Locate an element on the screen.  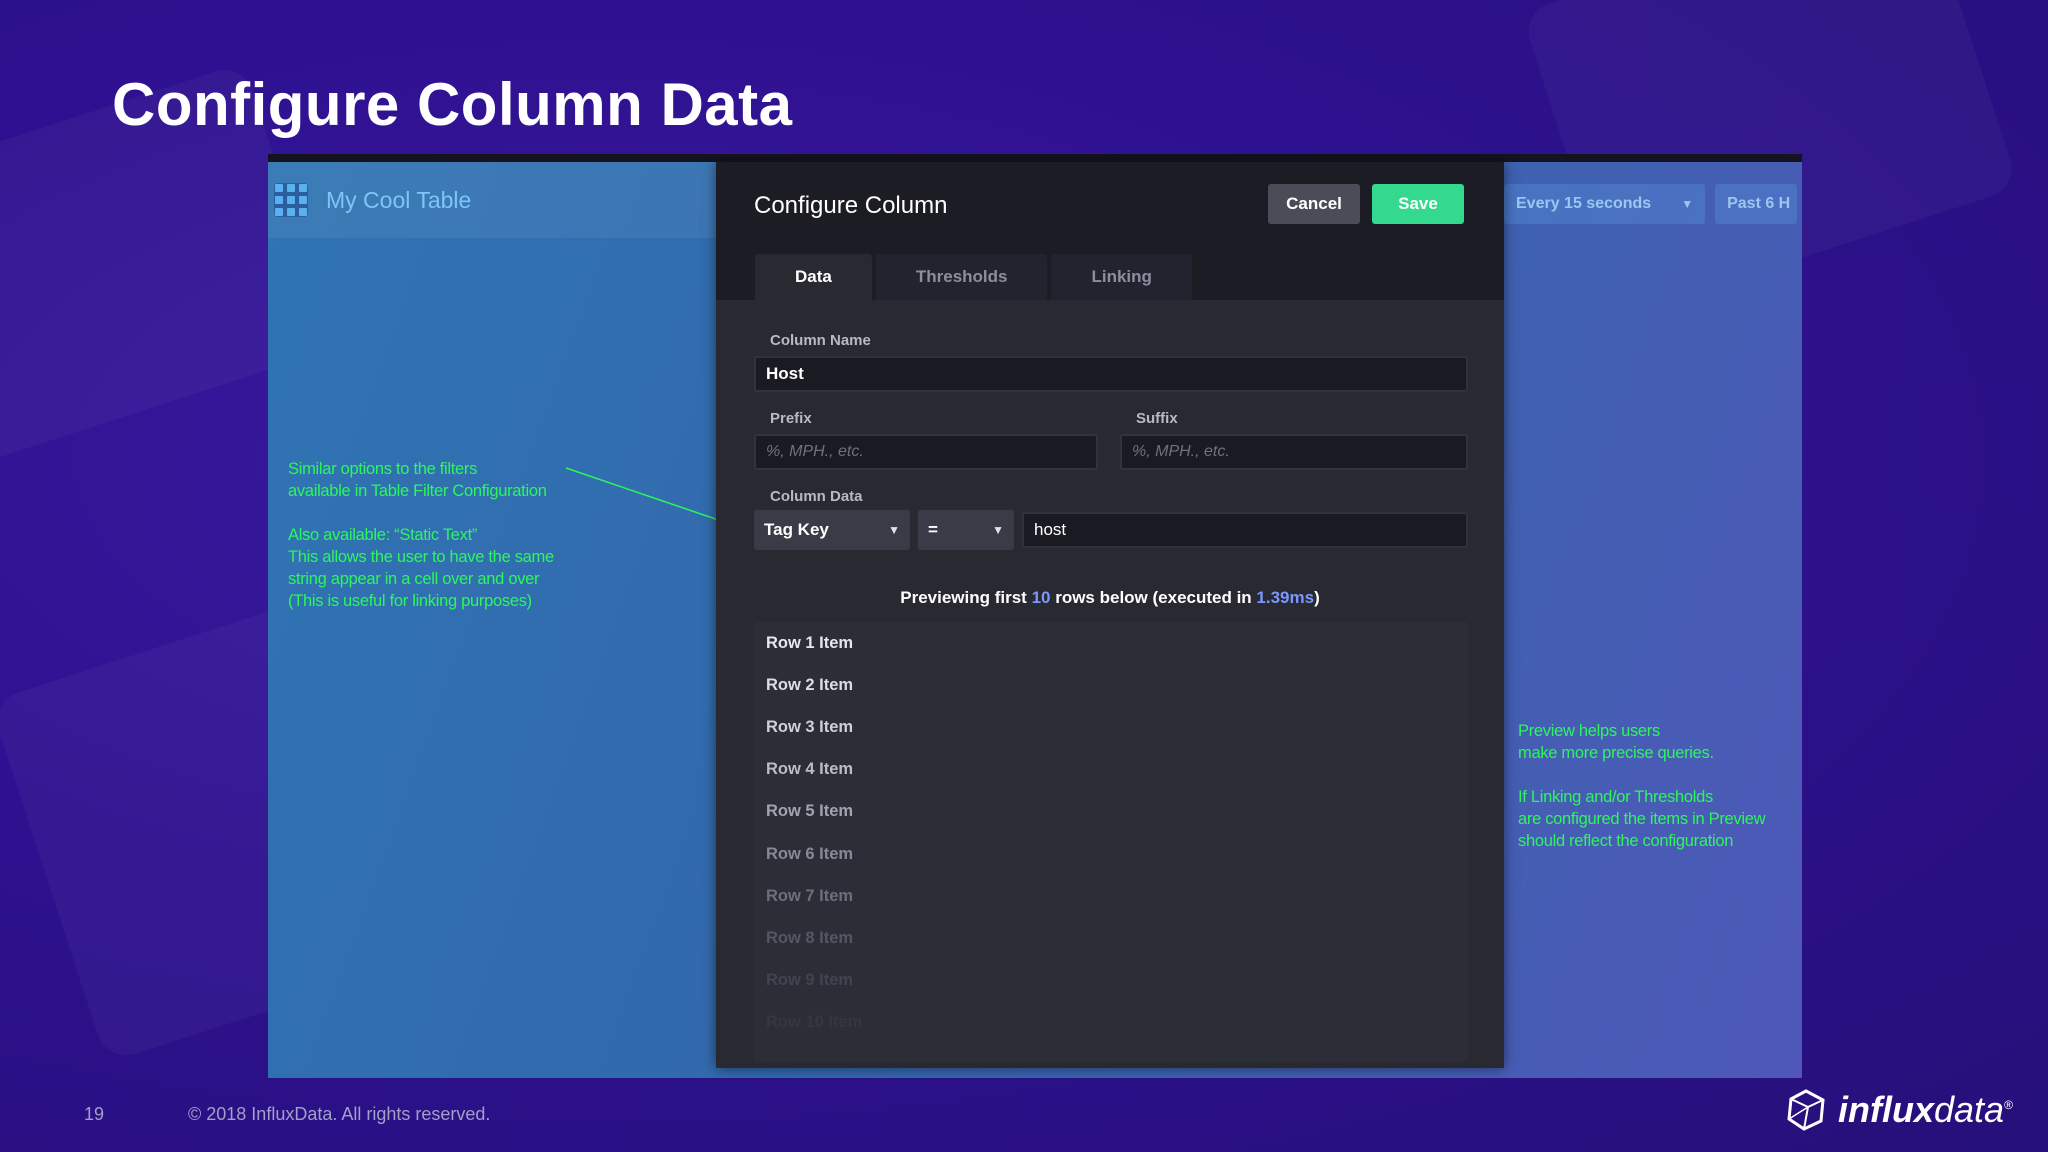
preview-time: 1.39ms is located at coordinates (1285, 597).